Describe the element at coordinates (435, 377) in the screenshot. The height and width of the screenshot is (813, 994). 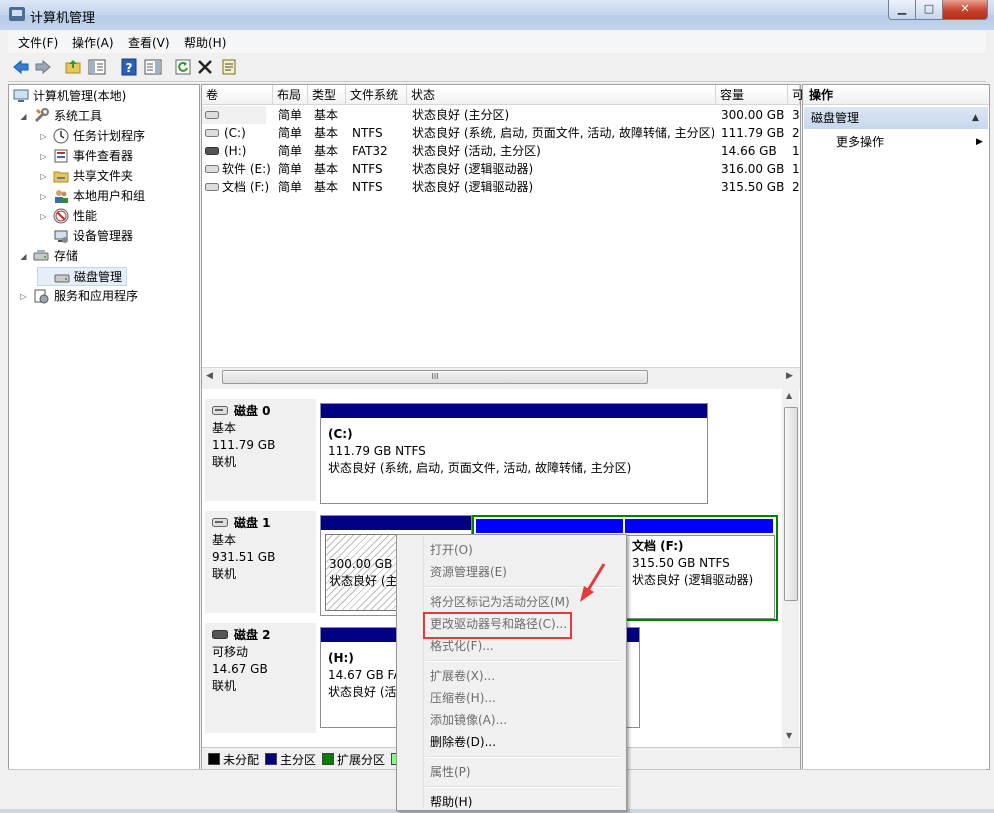
I see `horizontal-scroll-thumb: III` at that location.